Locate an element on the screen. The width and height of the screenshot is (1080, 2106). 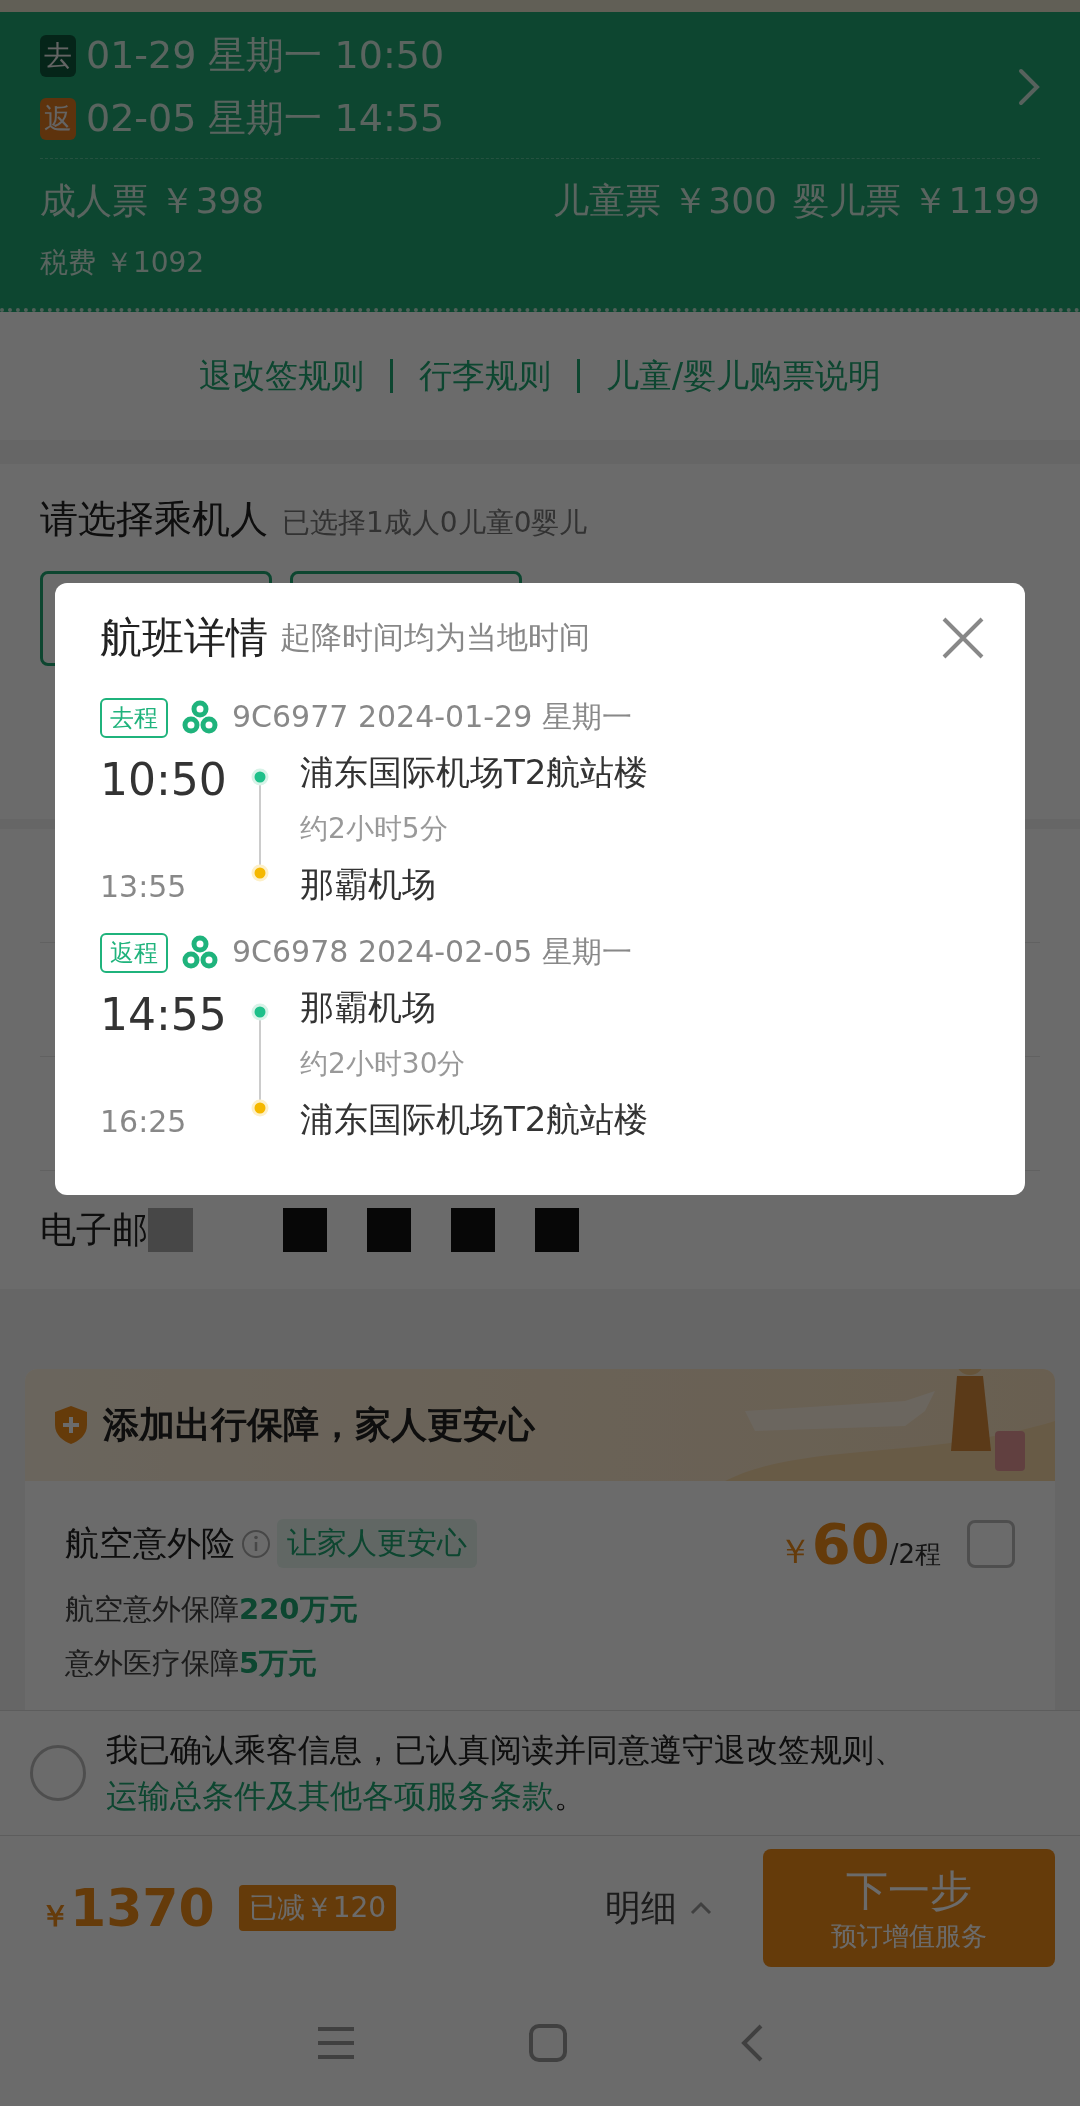
flight-info: 9C6977 2024-01-29 星期一 is located at coordinates (432, 717).